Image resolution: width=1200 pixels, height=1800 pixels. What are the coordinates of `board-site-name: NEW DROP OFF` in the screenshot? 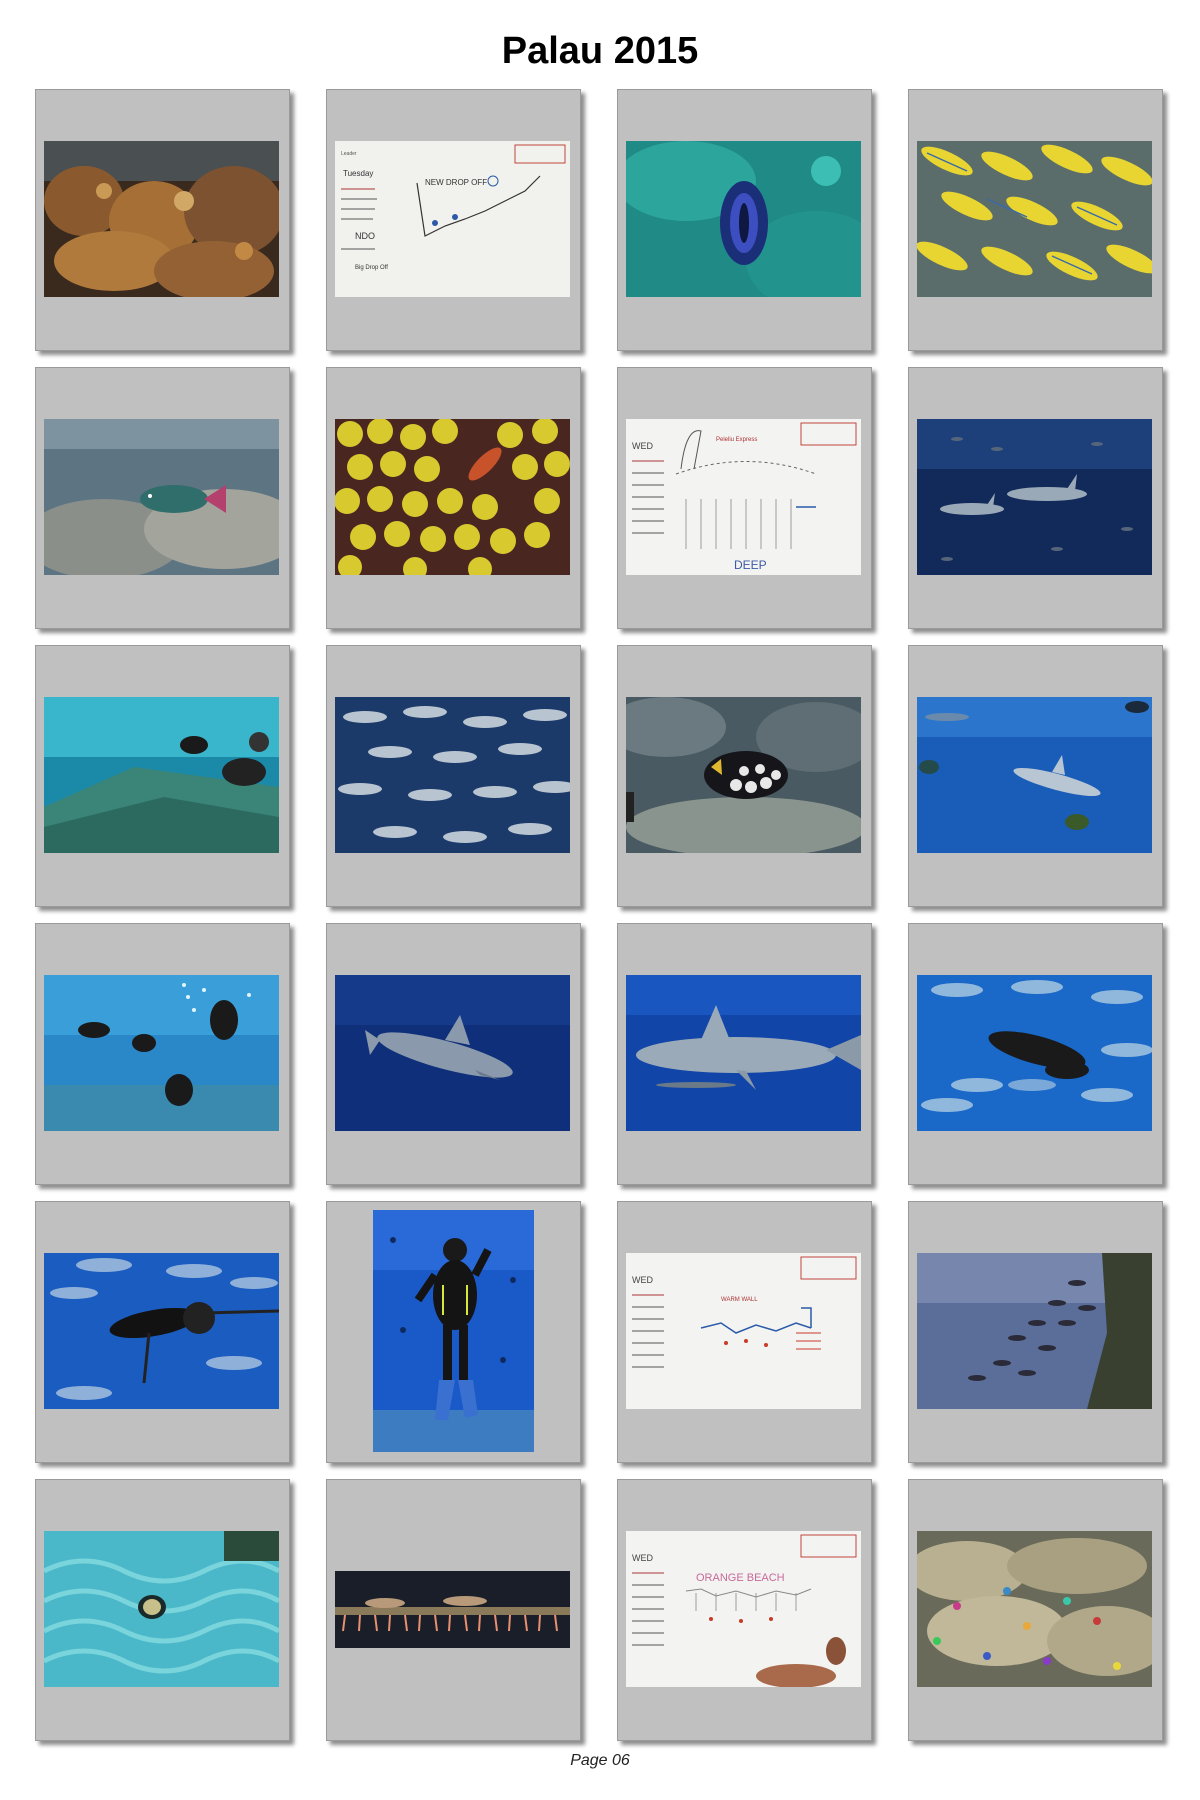 It's located at (456, 182).